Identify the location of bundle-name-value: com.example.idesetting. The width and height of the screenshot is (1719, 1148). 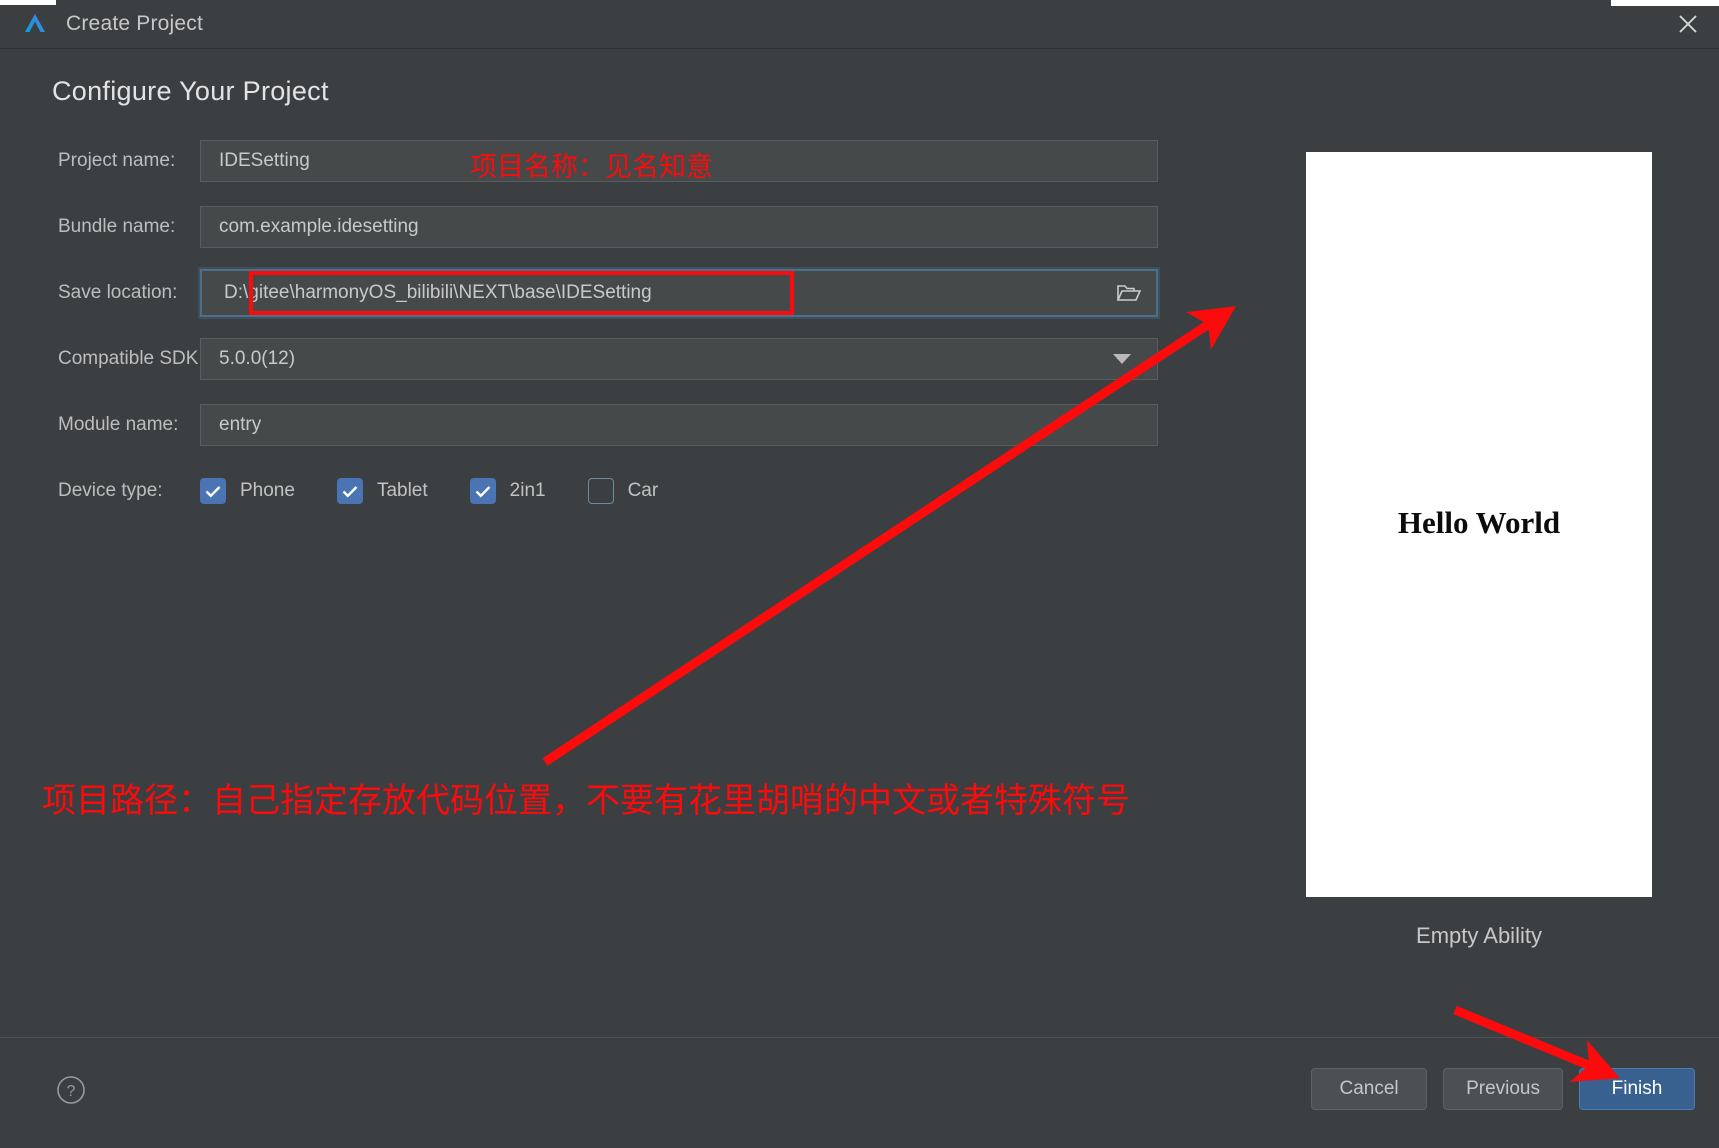
(319, 226).